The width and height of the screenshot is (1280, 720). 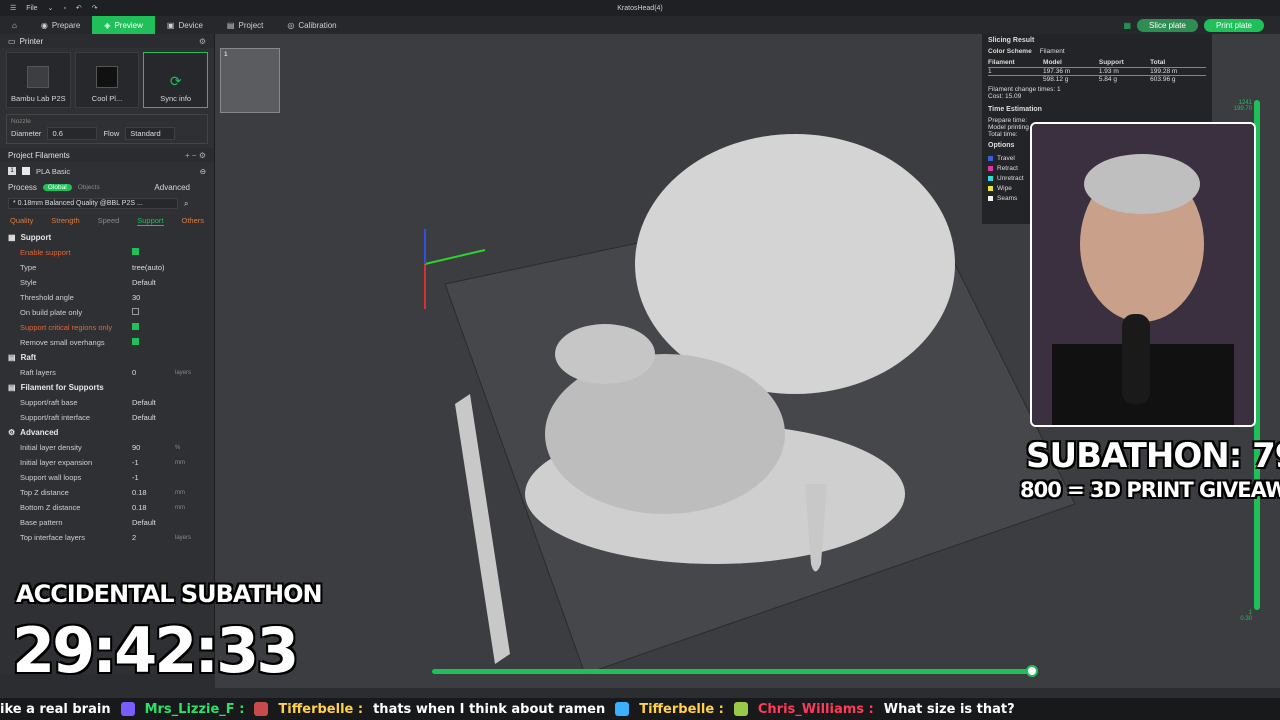 What do you see at coordinates (148, 267) in the screenshot?
I see `type-select: tree(auto)` at bounding box center [148, 267].